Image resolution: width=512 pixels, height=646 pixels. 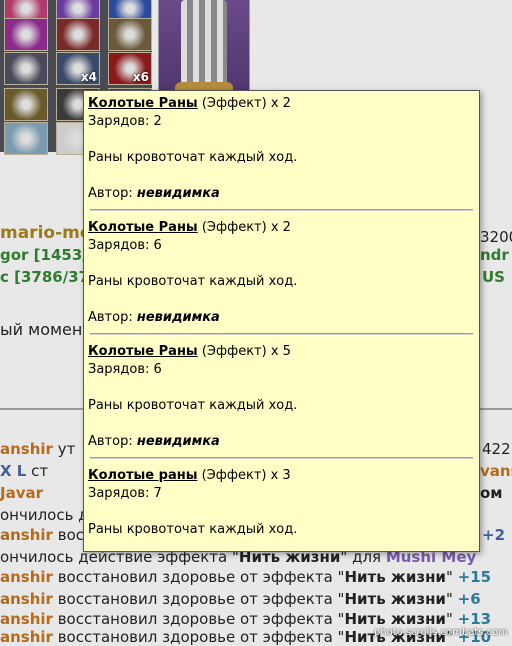 What do you see at coordinates (70, 535) in the screenshot?
I see `chat-text: вос` at bounding box center [70, 535].